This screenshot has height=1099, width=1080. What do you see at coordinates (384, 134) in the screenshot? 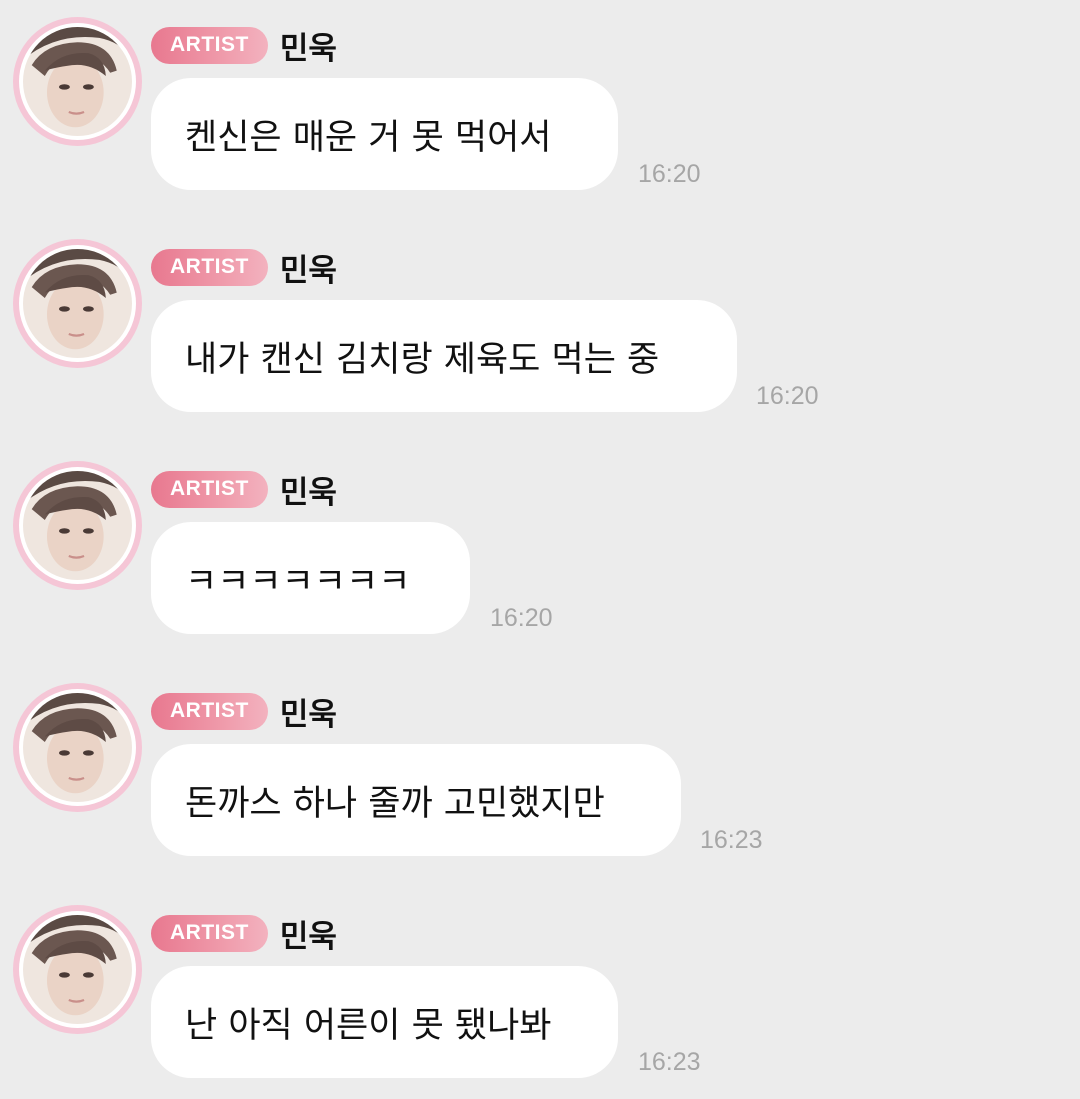
I see `message-bubble: 켄신은 매운 거 못 먹어서` at bounding box center [384, 134].